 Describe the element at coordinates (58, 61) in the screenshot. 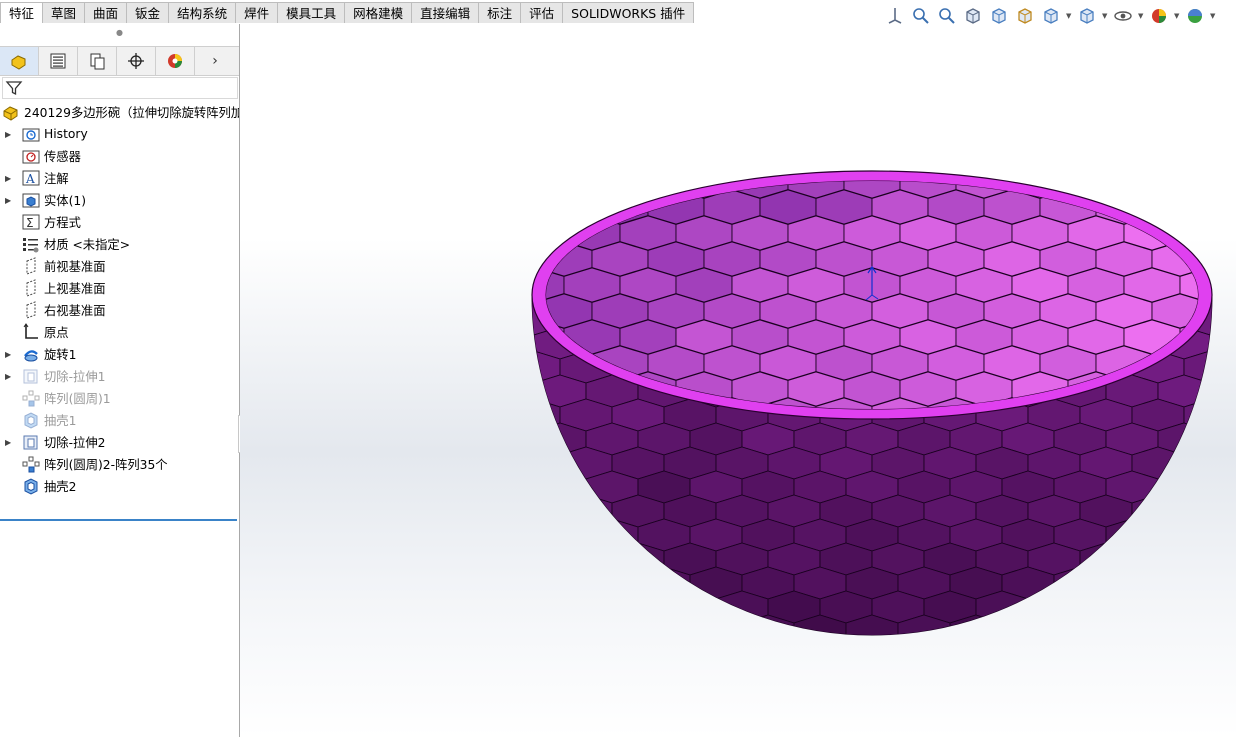

I see `propertymanager-icon` at that location.